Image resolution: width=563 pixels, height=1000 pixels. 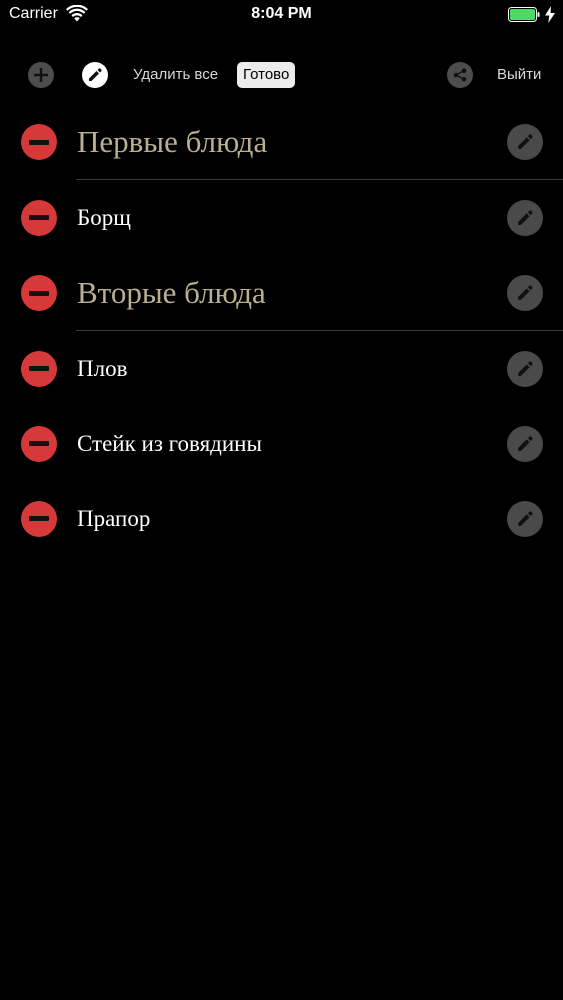 I want to click on category-label: Вторые блюда, so click(x=171, y=292).